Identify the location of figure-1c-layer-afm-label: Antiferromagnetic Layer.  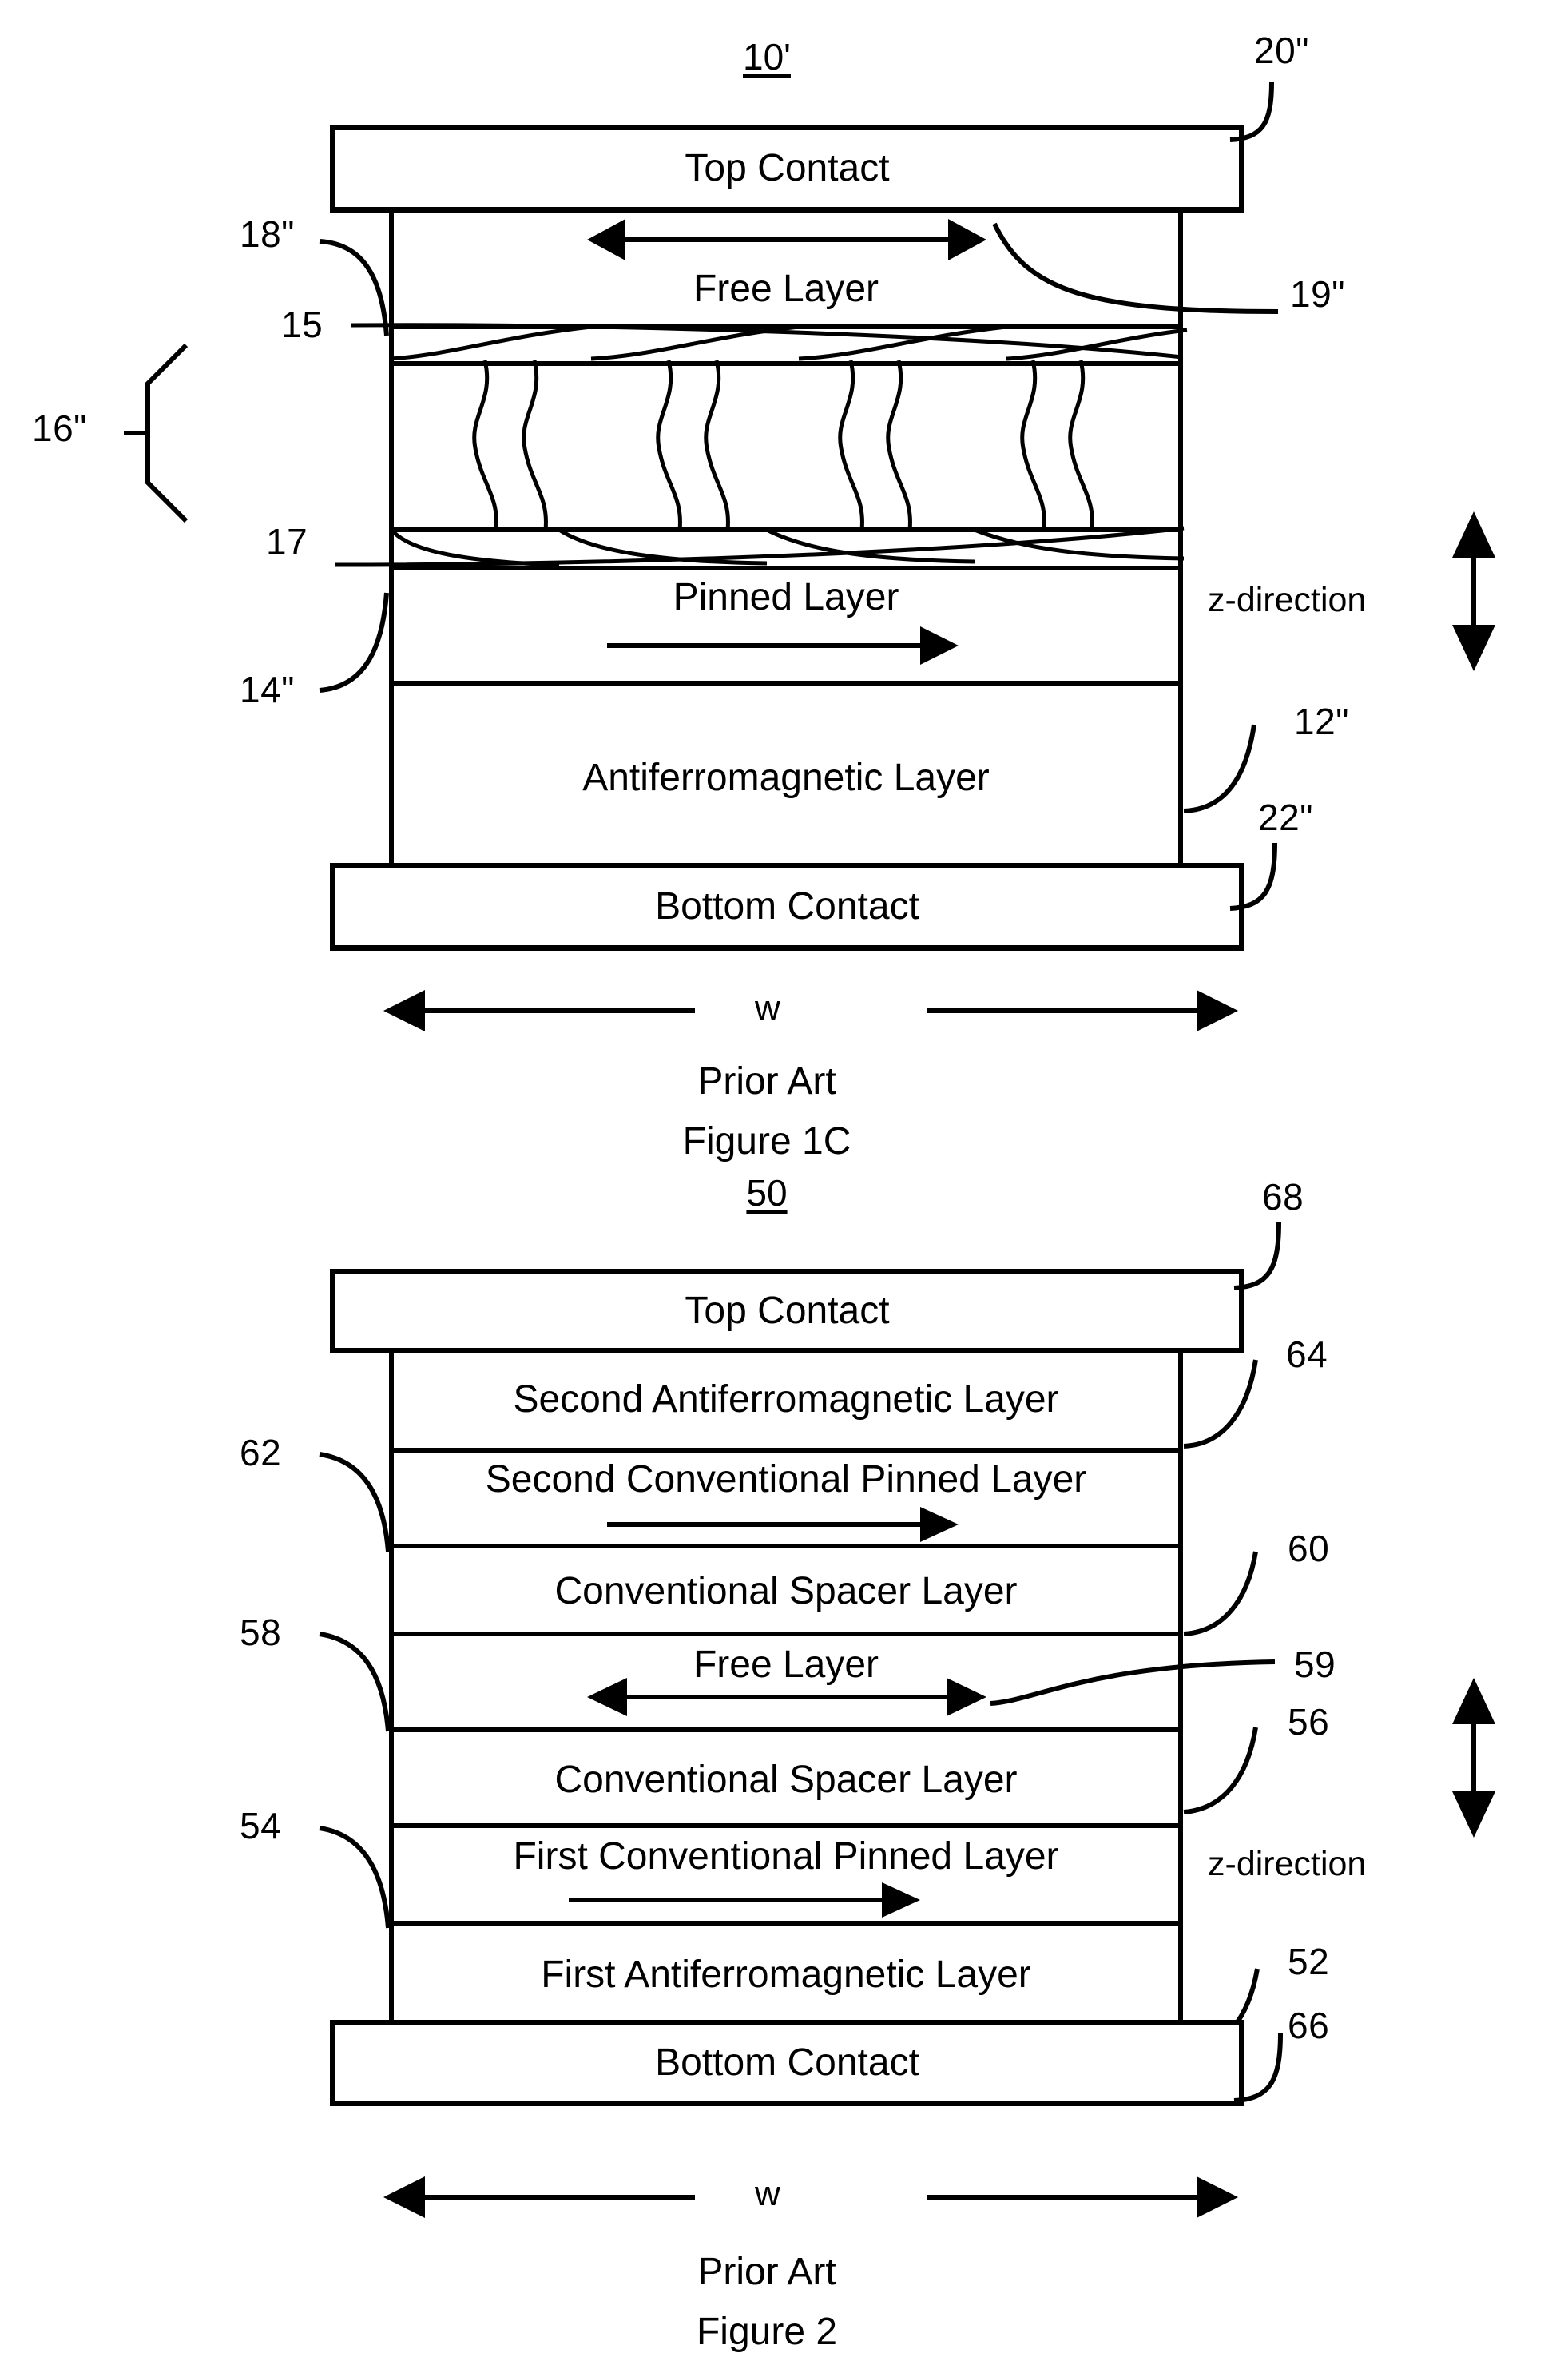
(786, 778).